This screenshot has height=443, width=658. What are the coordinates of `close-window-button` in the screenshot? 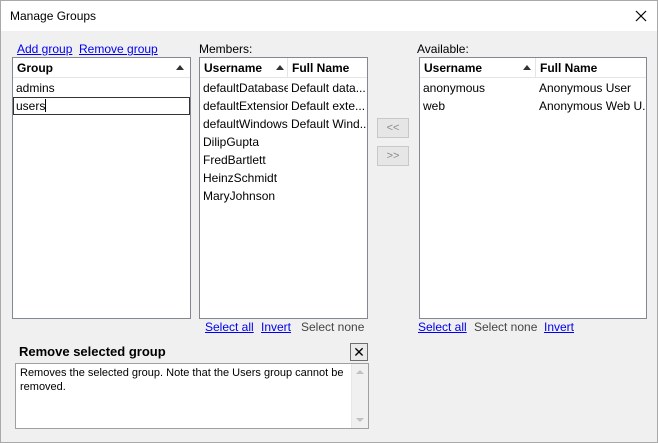 It's located at (641, 16).